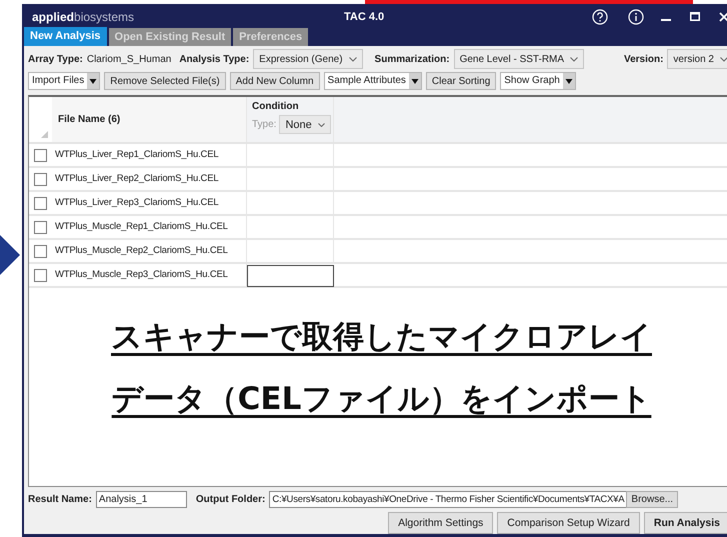 This screenshot has width=727, height=537. What do you see at coordinates (636, 16) in the screenshot?
I see `info-icon` at bounding box center [636, 16].